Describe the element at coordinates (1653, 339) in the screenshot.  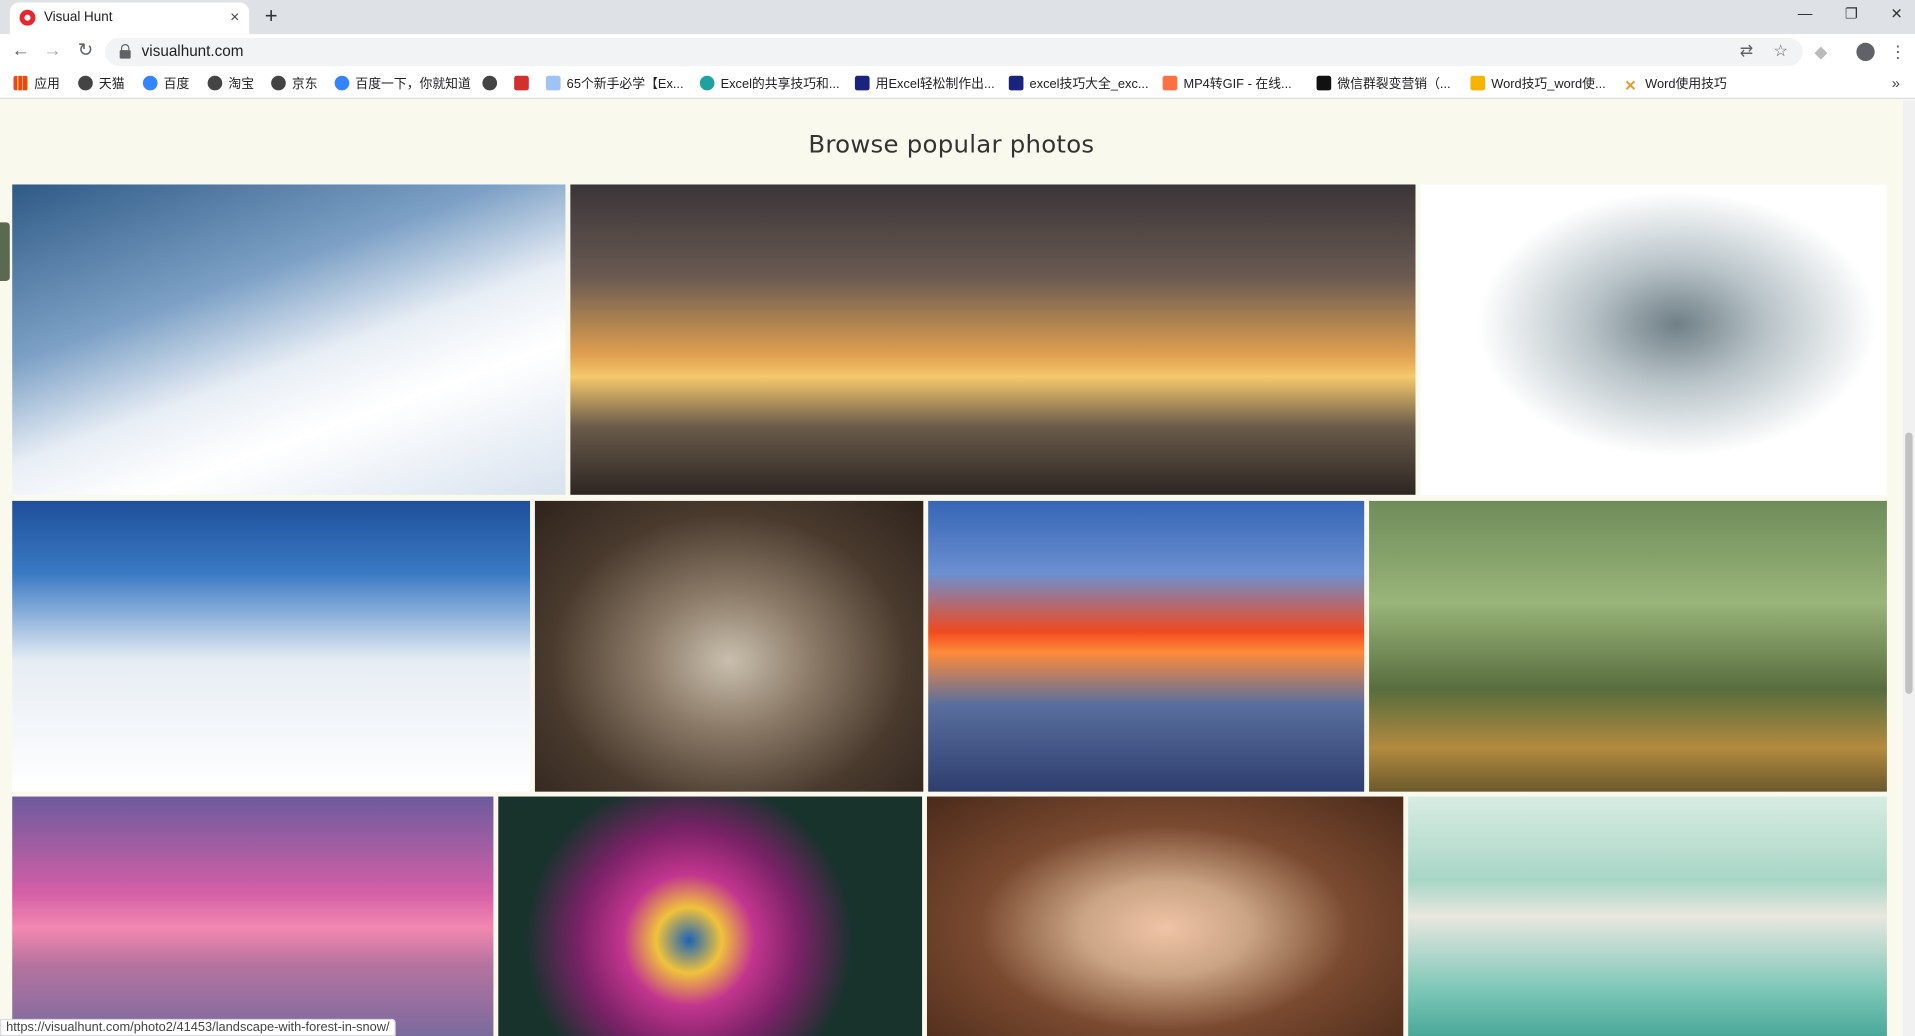
I see `photo-dancer` at that location.